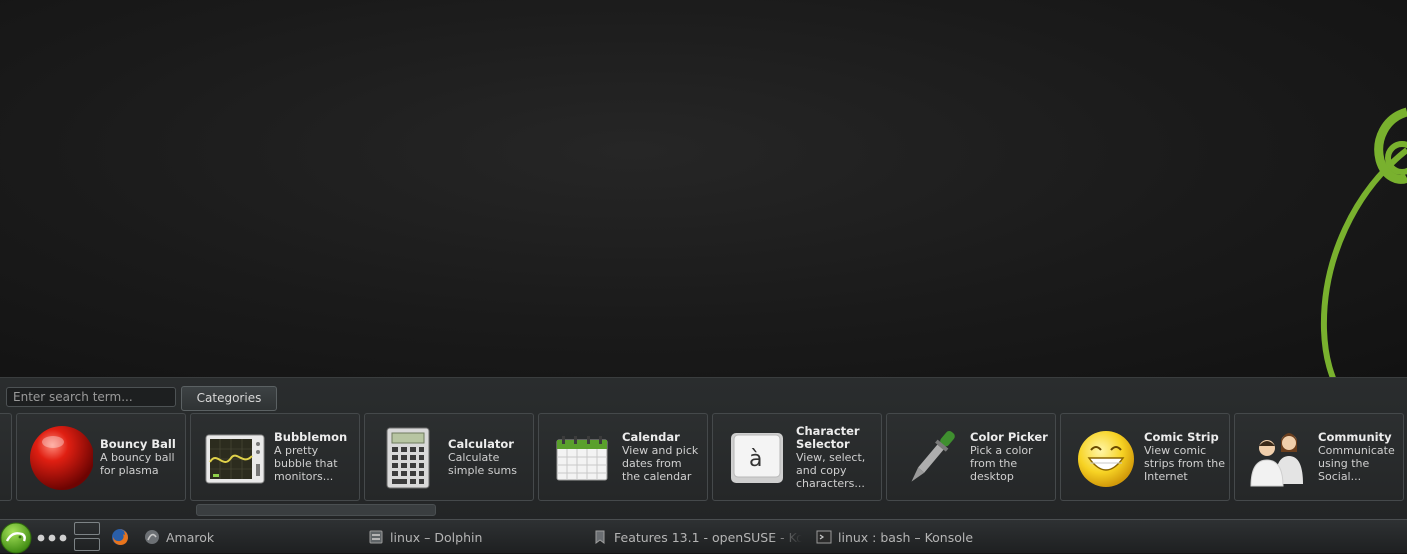 This screenshot has width=1407, height=554. What do you see at coordinates (436, 537) in the screenshot?
I see `task-label: linux – Dolphin` at bounding box center [436, 537].